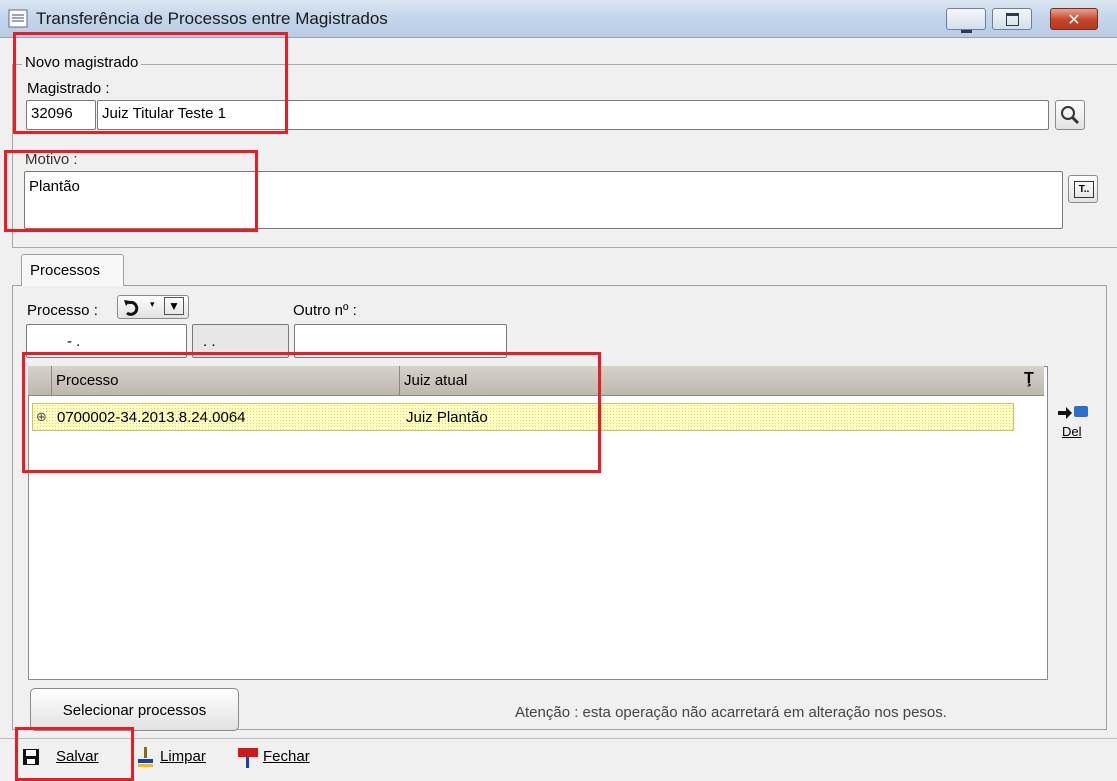  Describe the element at coordinates (1072, 431) in the screenshot. I see `del-label: Del` at that location.